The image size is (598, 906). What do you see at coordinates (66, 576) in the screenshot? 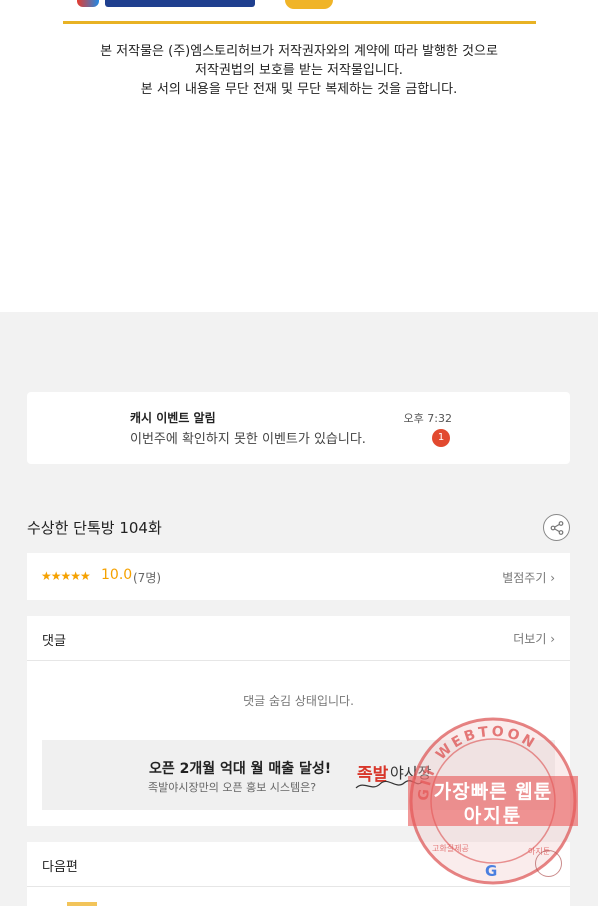
I see `rating-stars-icon: ★★★★★` at bounding box center [66, 576].